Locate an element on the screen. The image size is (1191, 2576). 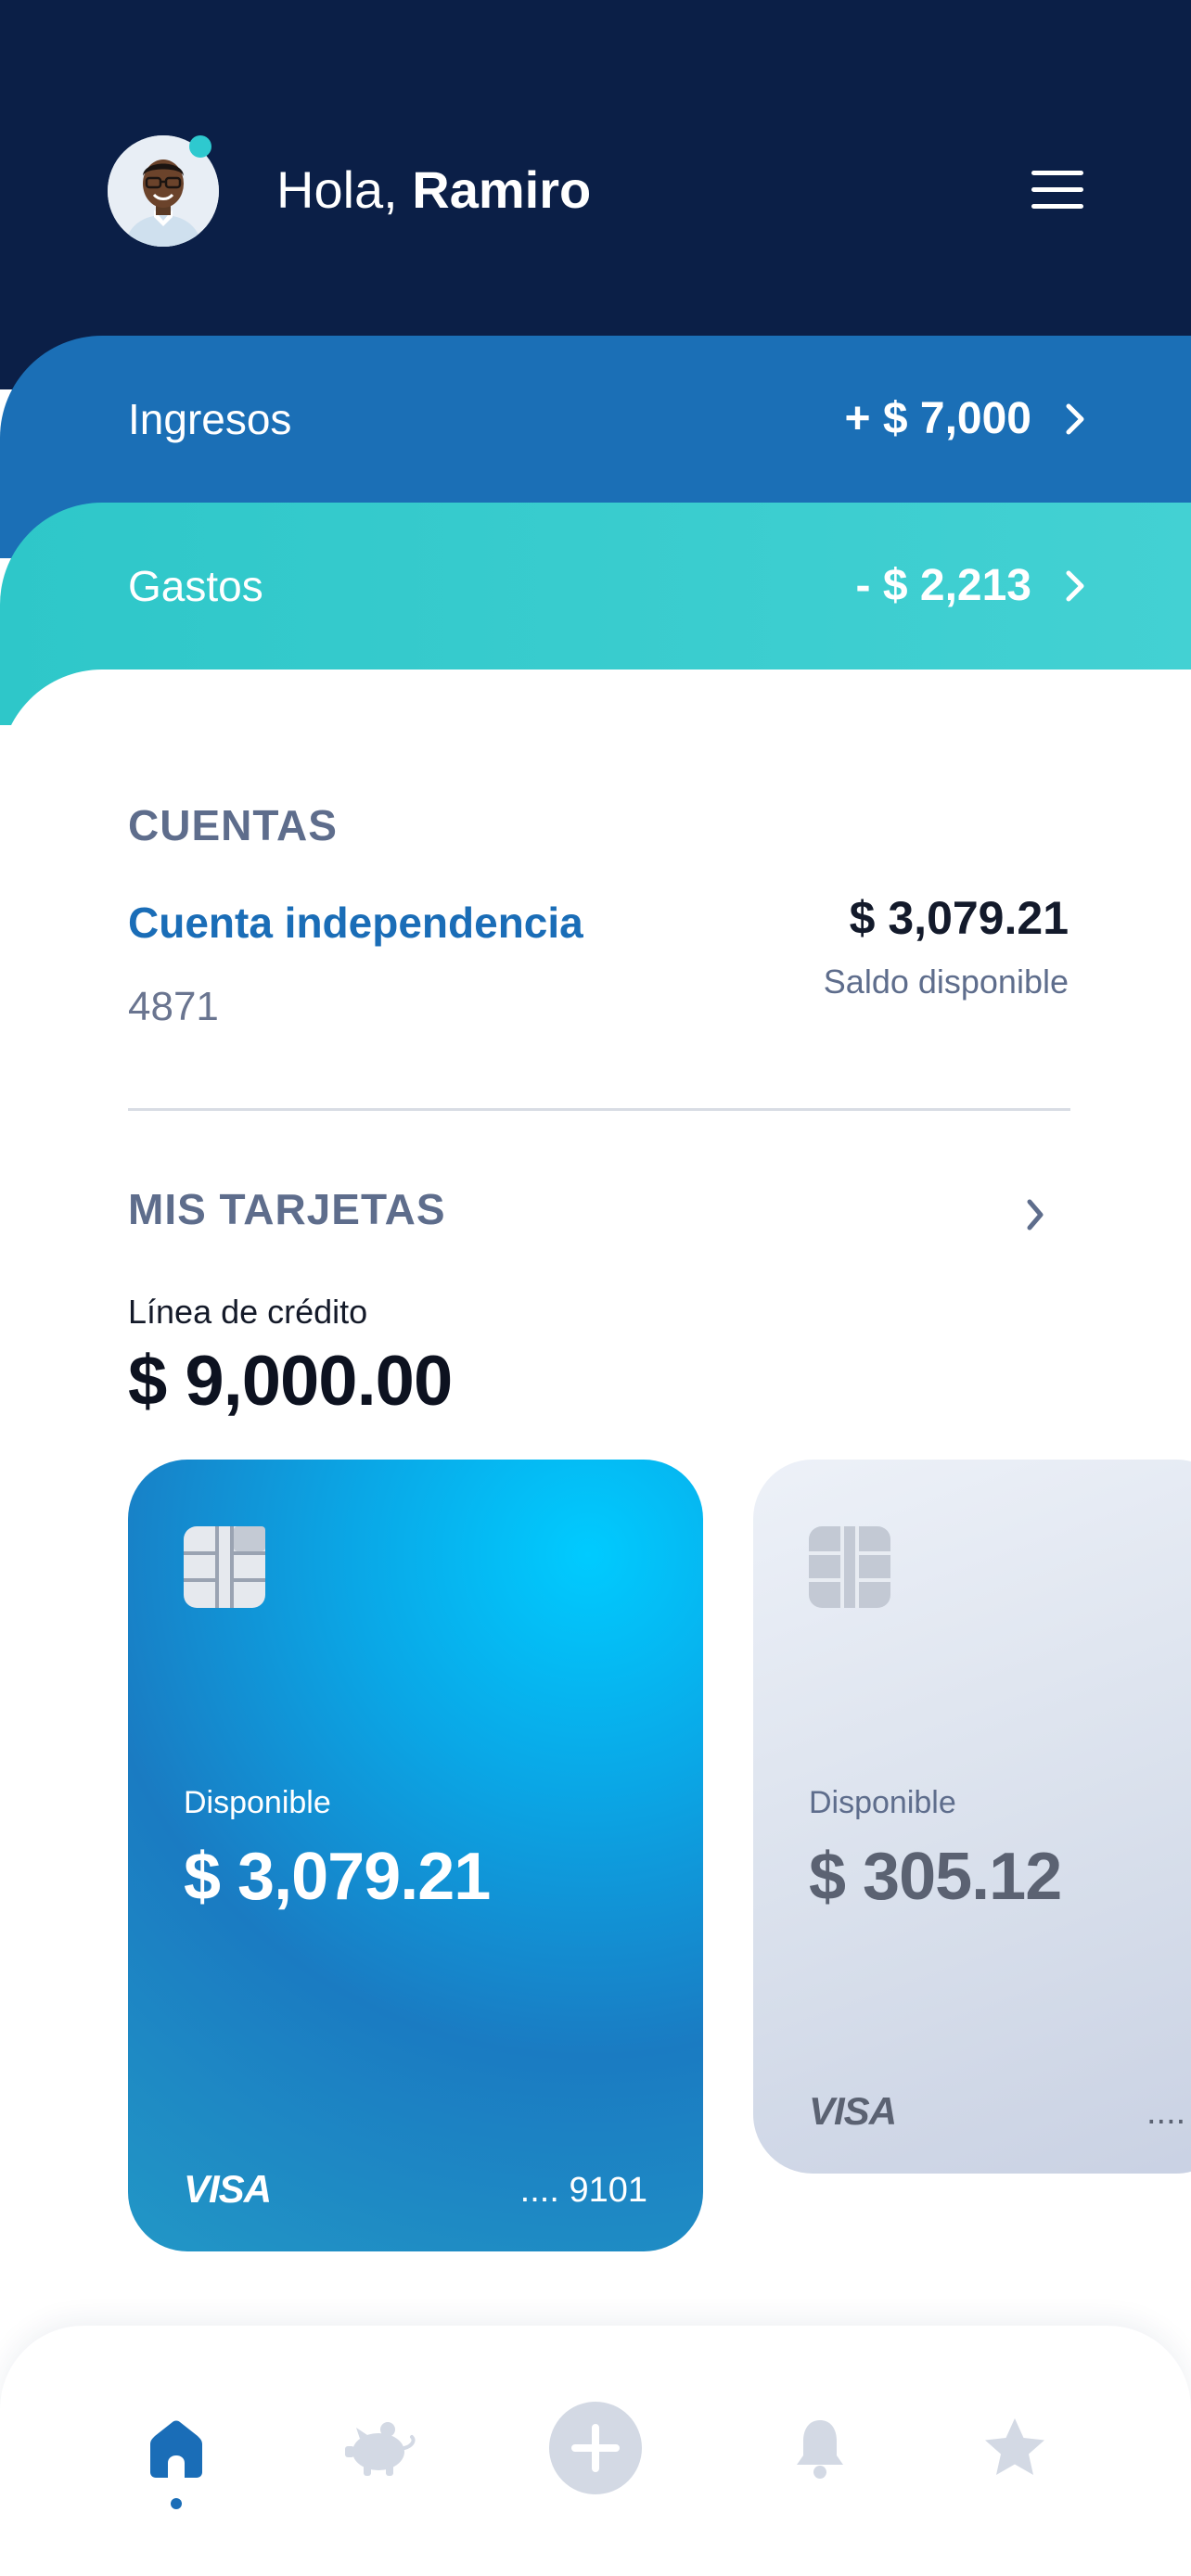
greeting: Hola, Ramiro is located at coordinates (433, 191).